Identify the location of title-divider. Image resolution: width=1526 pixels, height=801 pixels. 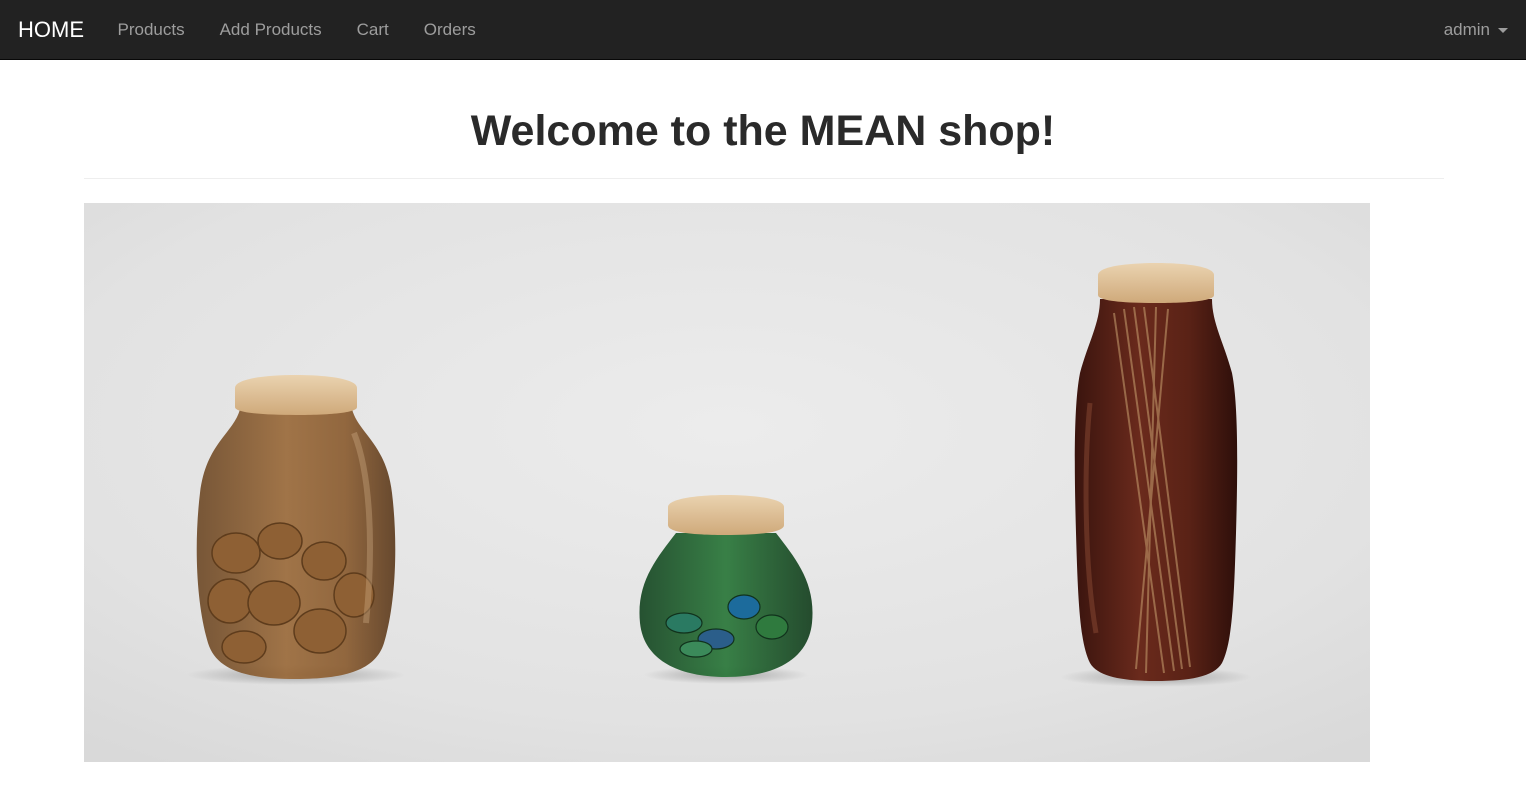
(764, 178).